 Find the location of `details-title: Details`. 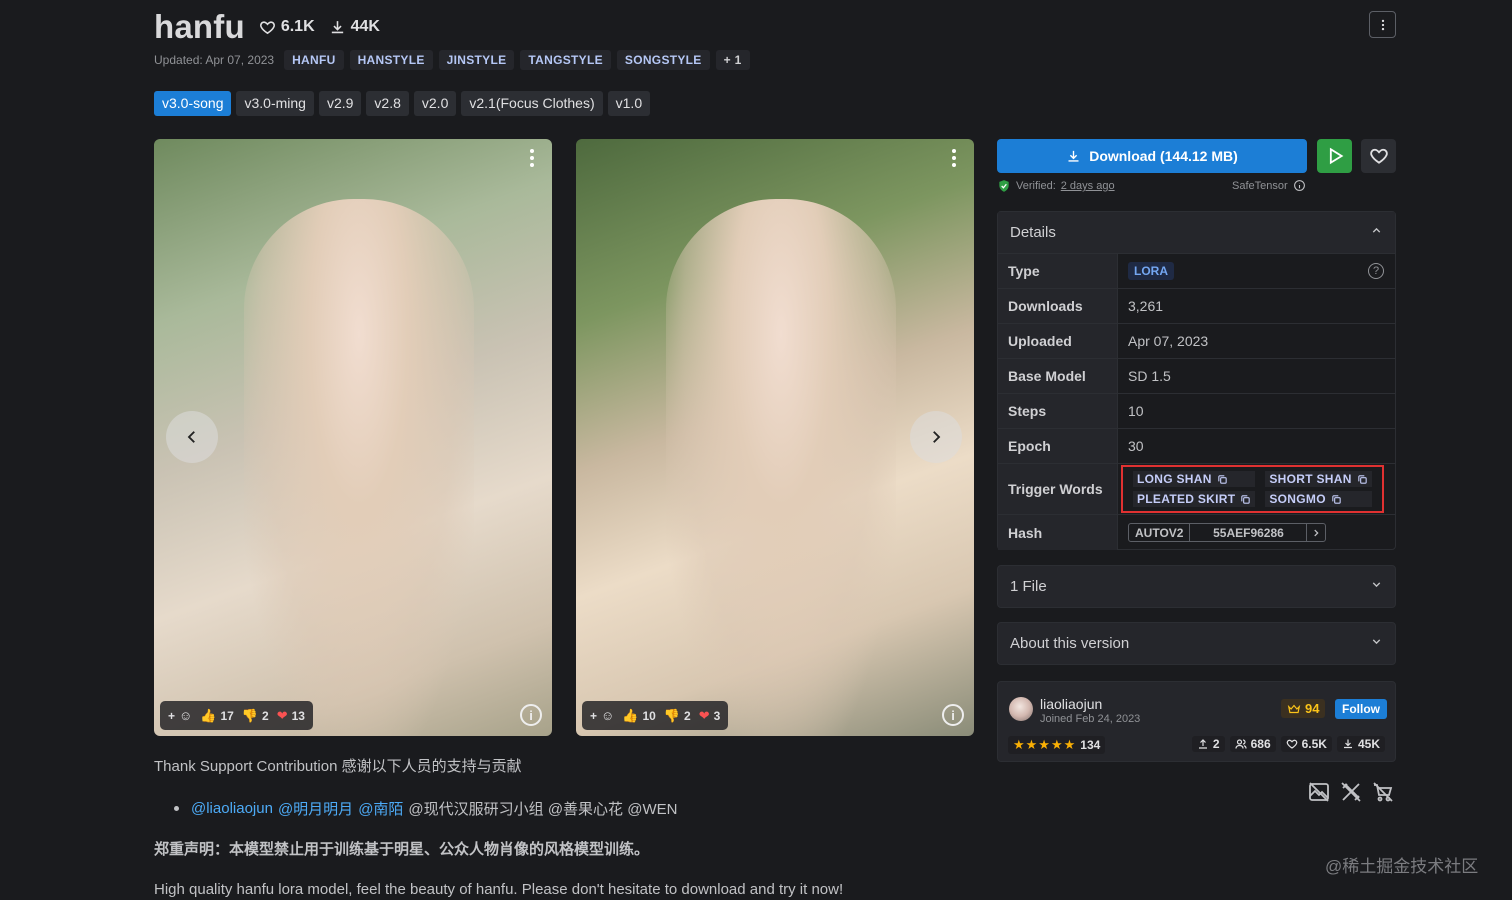

details-title: Details is located at coordinates (1033, 232).